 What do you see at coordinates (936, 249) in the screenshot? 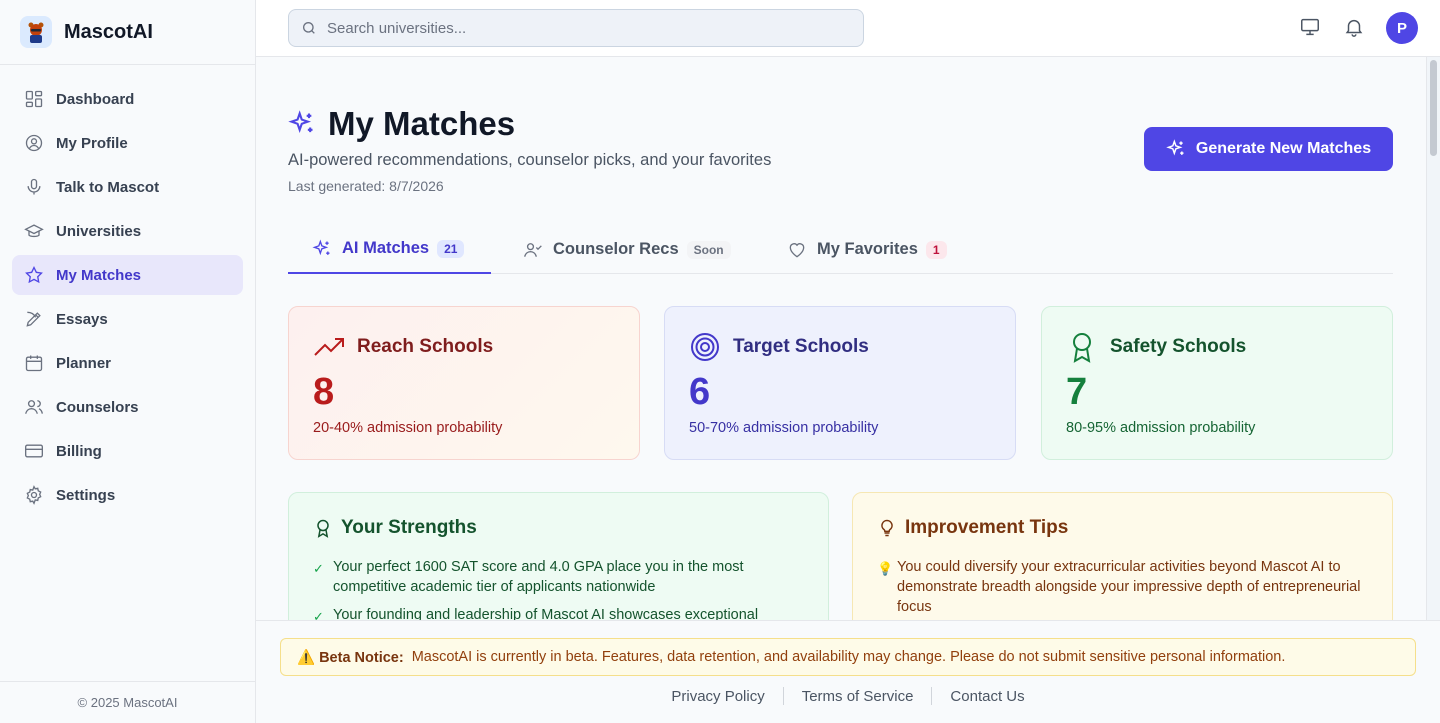
I see `tab-count-badge: 1` at bounding box center [936, 249].